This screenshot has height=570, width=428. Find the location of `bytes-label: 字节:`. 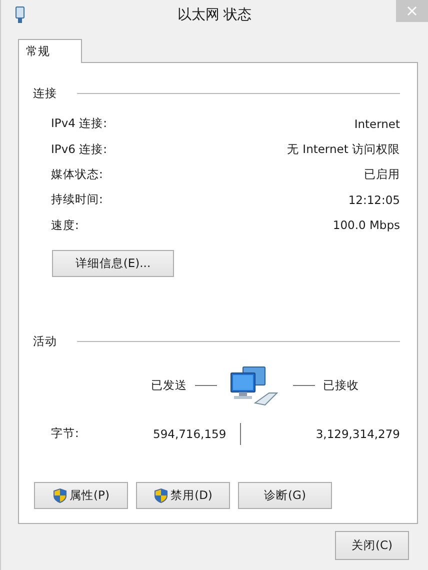

bytes-label: 字节: is located at coordinates (65, 434).